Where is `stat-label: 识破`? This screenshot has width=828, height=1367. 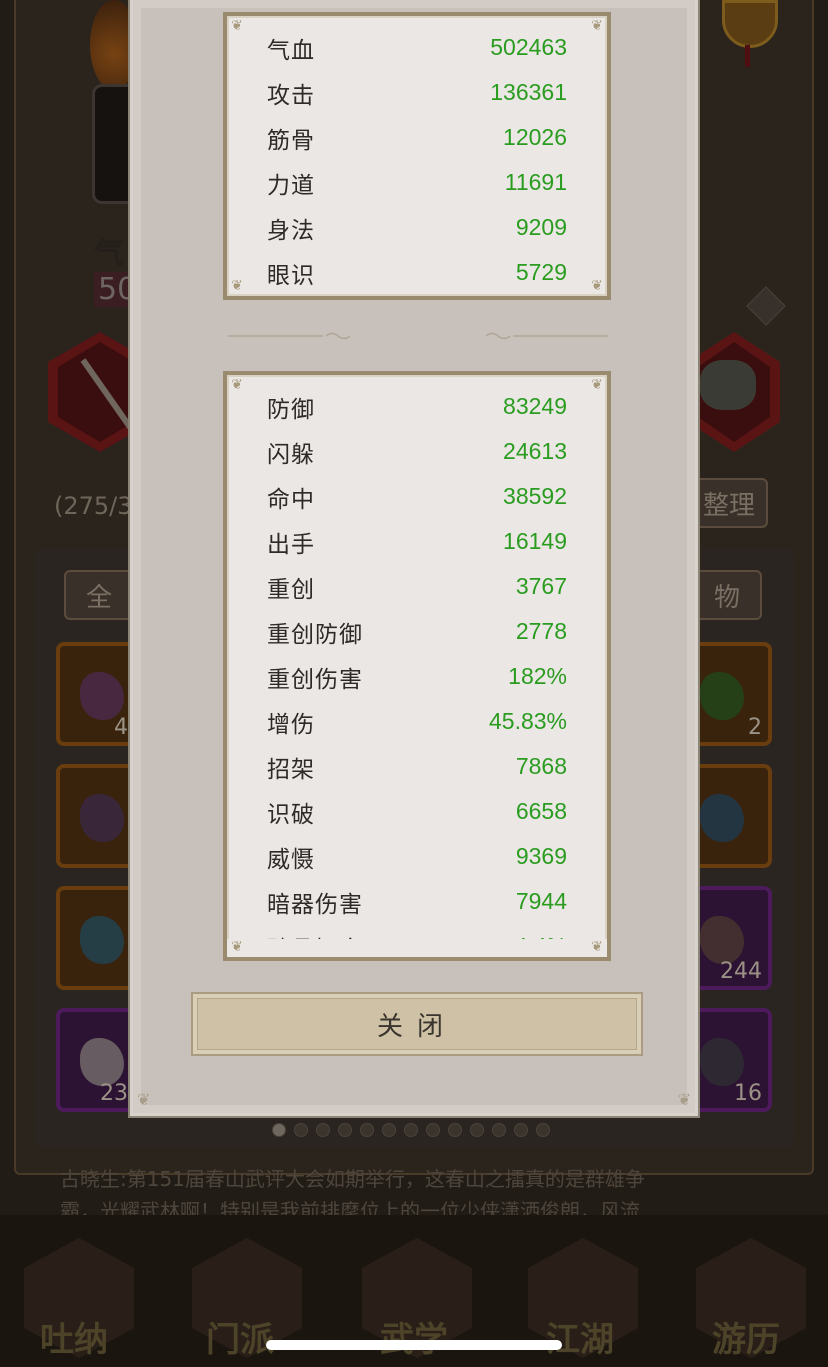 stat-label: 识破 is located at coordinates (291, 814).